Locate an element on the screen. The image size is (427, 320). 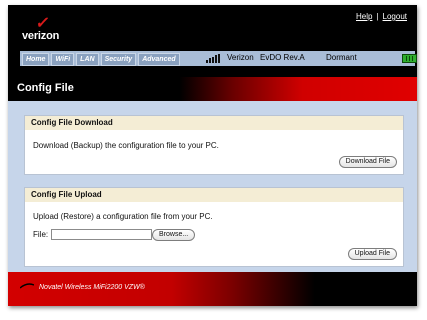
file-path-input is located at coordinates (101, 234).